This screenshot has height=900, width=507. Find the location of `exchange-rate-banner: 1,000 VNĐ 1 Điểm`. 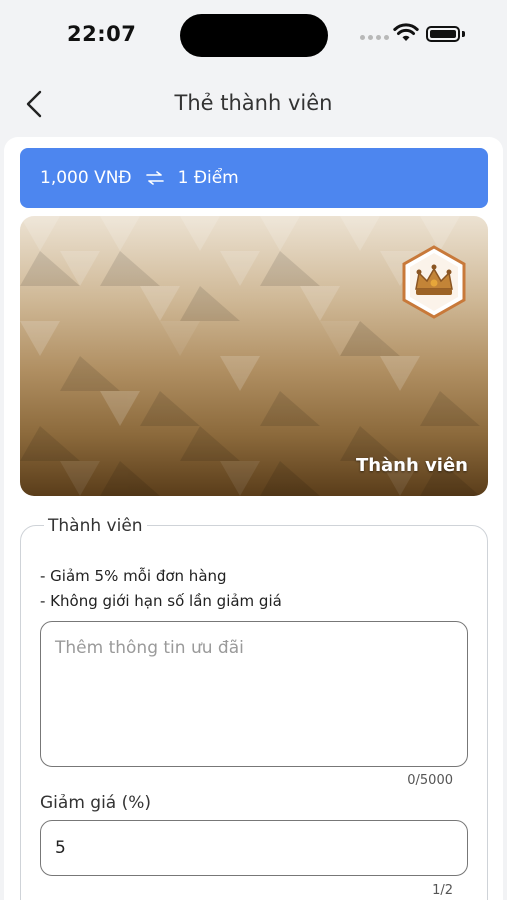

exchange-rate-banner: 1,000 VNĐ 1 Điểm is located at coordinates (254, 178).